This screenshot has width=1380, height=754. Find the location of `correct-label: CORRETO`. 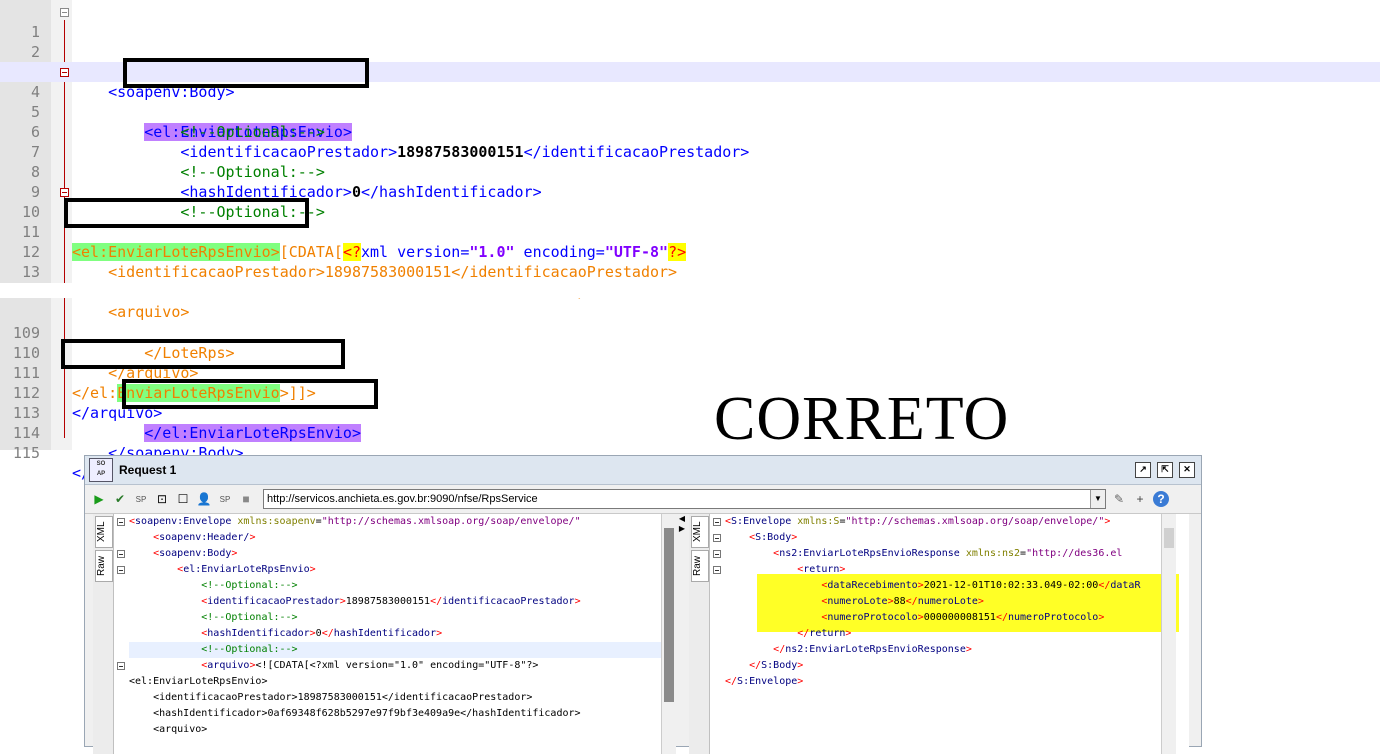

correct-label: CORRETO is located at coordinates (862, 419).